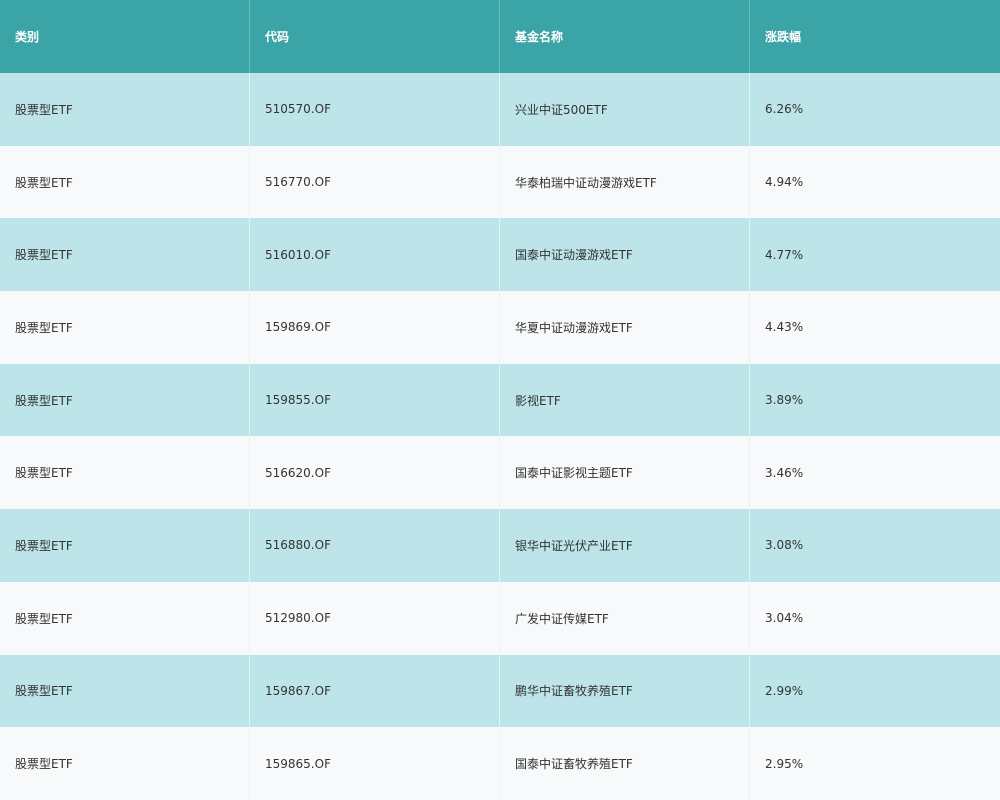 The width and height of the screenshot is (1000, 800). What do you see at coordinates (784, 254) in the screenshot?
I see `change-cell: 4.77%` at bounding box center [784, 254].